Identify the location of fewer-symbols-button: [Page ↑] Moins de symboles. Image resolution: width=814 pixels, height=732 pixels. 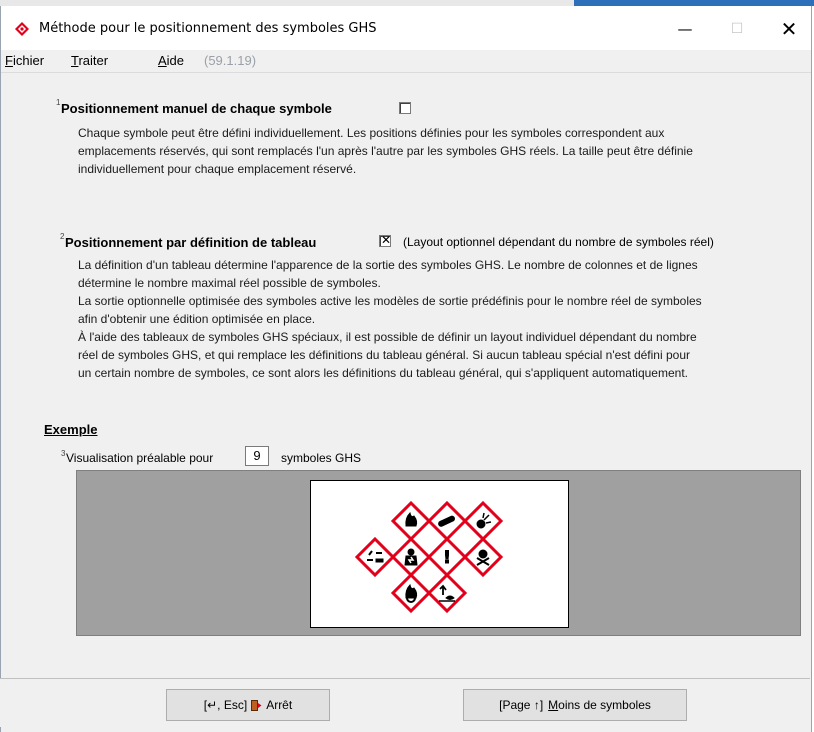
(575, 705).